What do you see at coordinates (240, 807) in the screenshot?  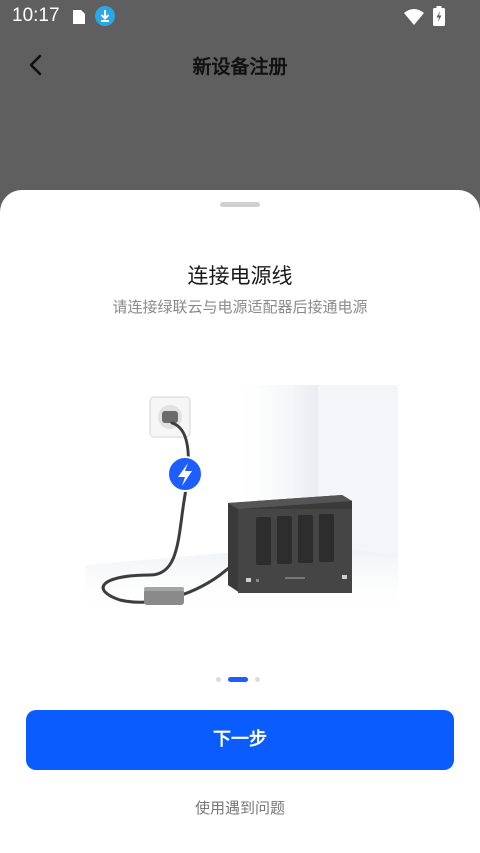 I see `help-link: 使用遇到问题` at bounding box center [240, 807].